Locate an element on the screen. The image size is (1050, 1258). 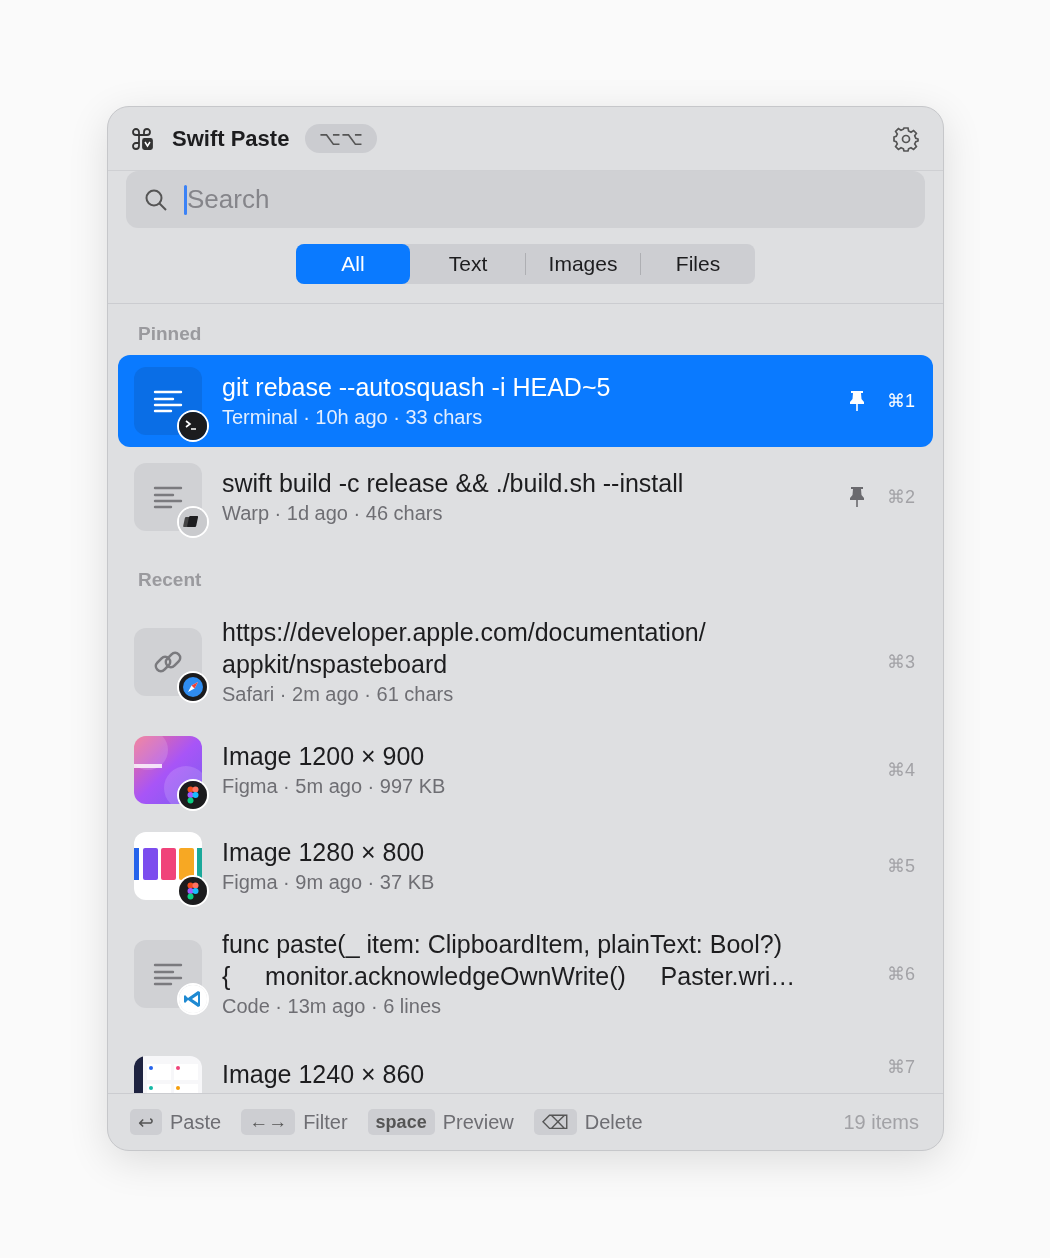
code-editor-app-icon is located at coordinates (193, 999).